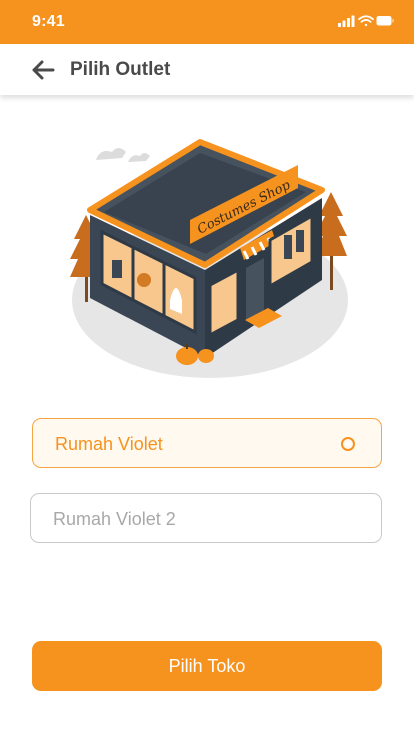  What do you see at coordinates (109, 444) in the screenshot?
I see `outlet-option-label: Rumah Violet` at bounding box center [109, 444].